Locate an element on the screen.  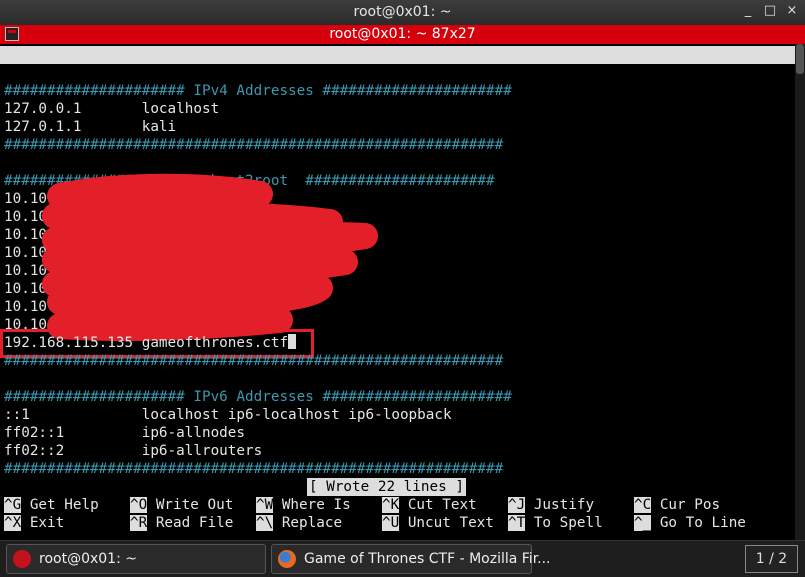
redaction-scribble is located at coordinates (210, 257).